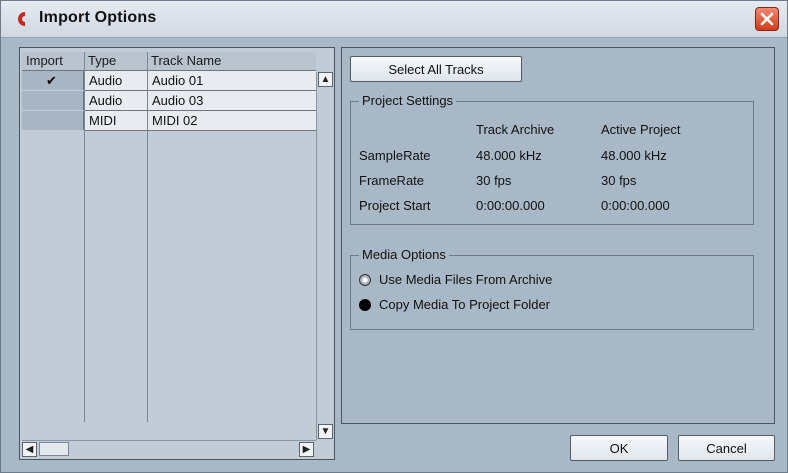  Describe the element at coordinates (494, 180) in the screenshot. I see `framerate-archive-value: 30 fps` at that location.